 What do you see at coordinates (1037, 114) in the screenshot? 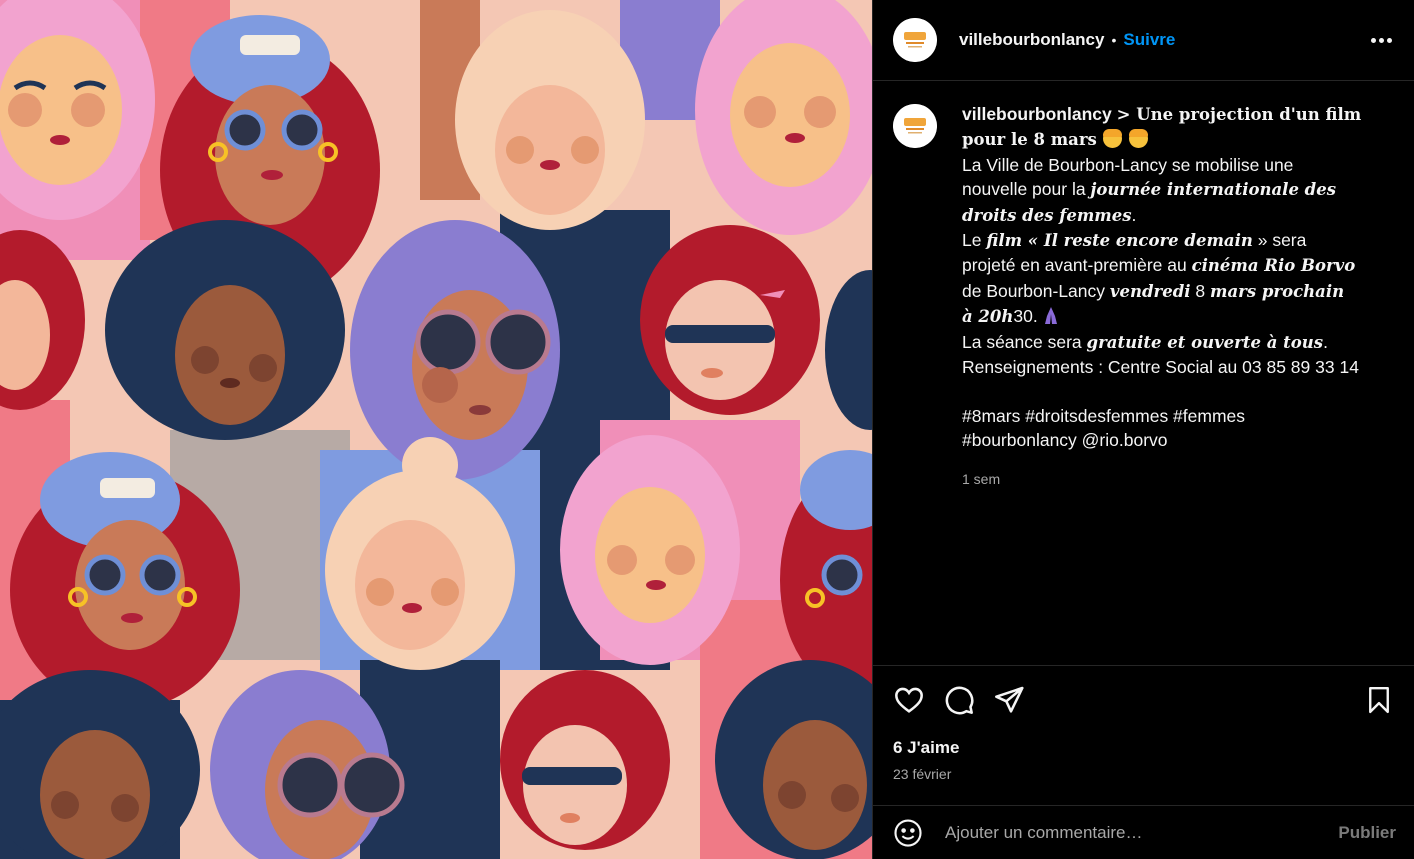
I see `caption-username: villebourbonlancy` at bounding box center [1037, 114].